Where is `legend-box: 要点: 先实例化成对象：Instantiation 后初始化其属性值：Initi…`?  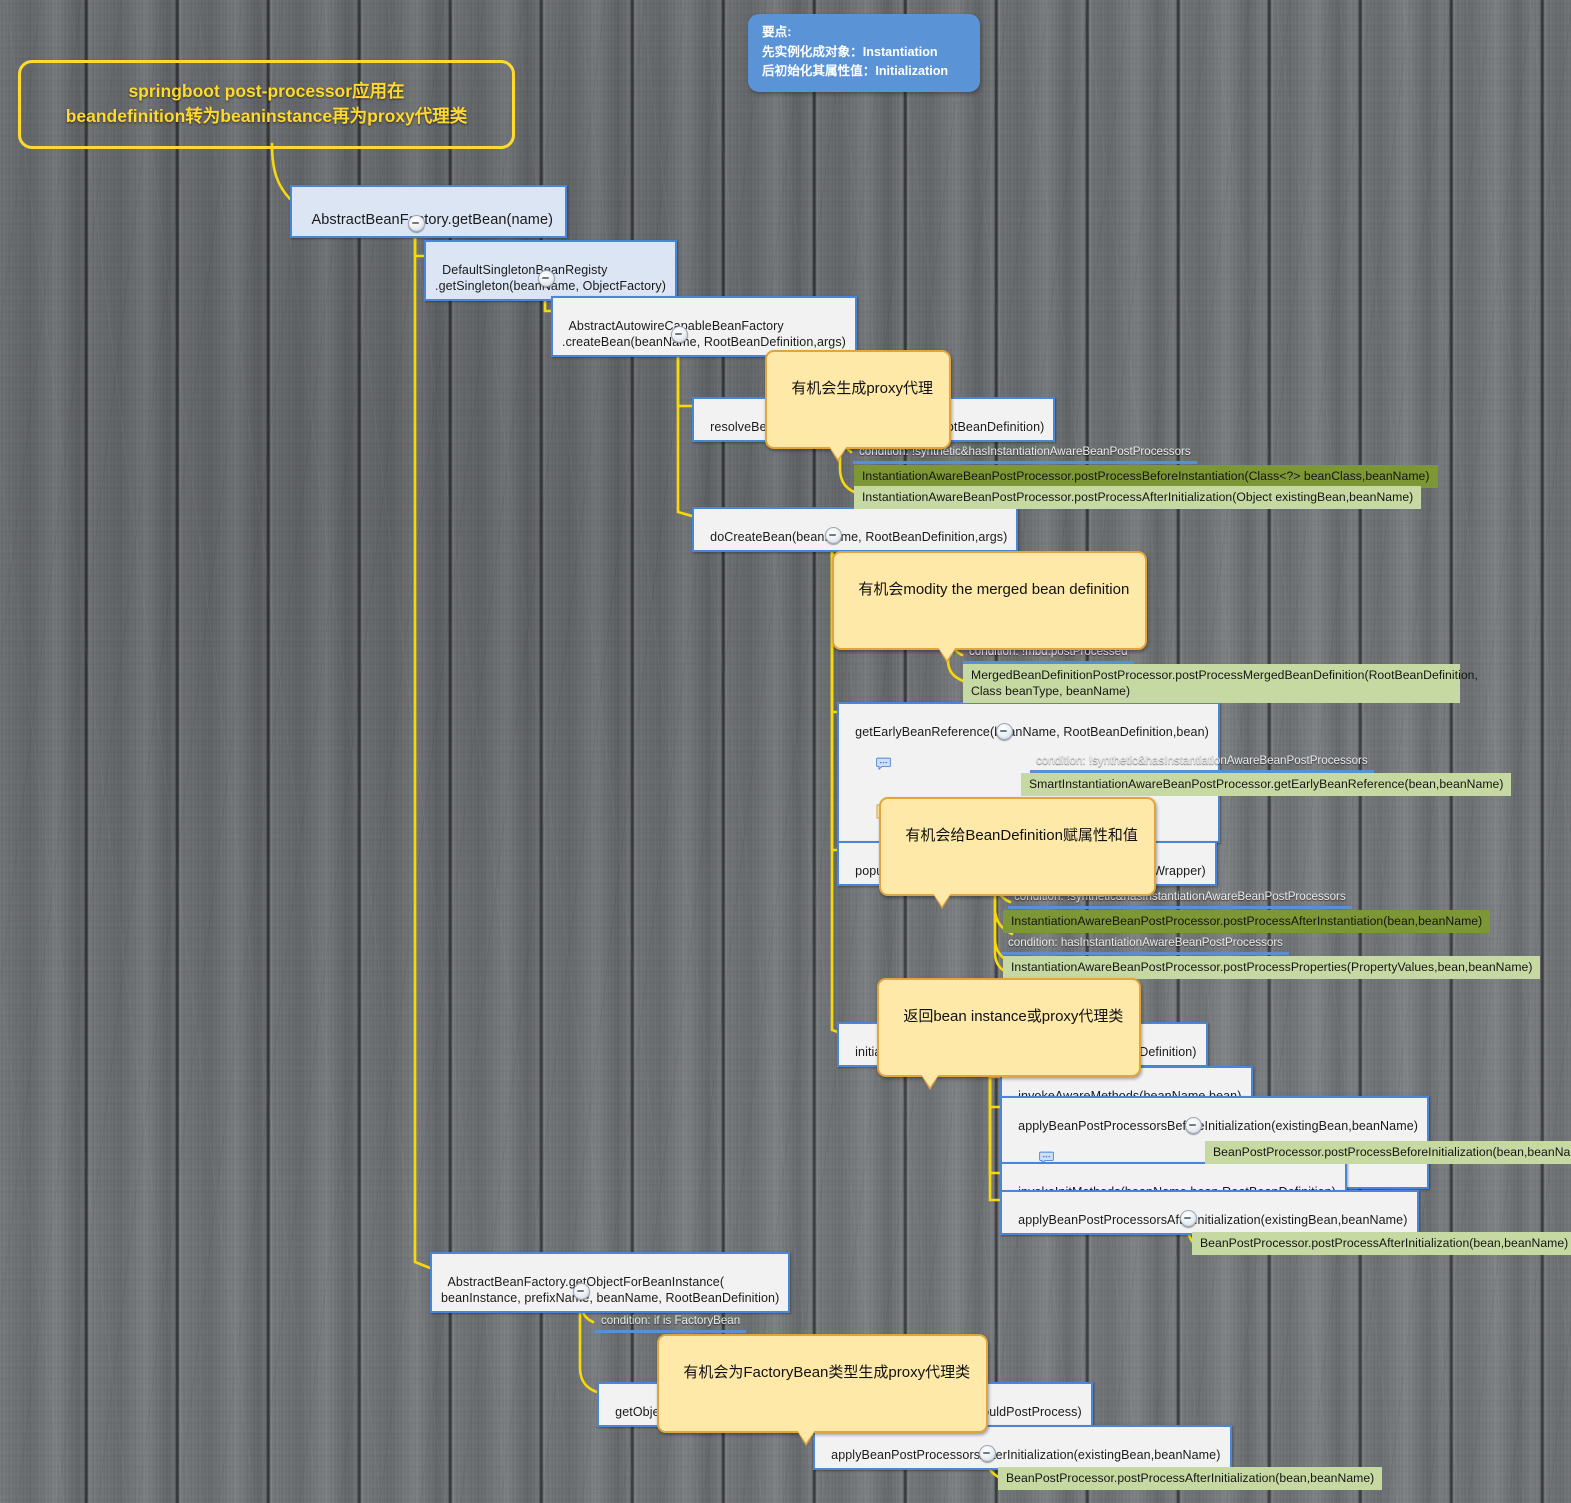 legend-box: 要点: 先实例化成对象：Instantiation 后初始化其属性值：Initi… is located at coordinates (864, 53).